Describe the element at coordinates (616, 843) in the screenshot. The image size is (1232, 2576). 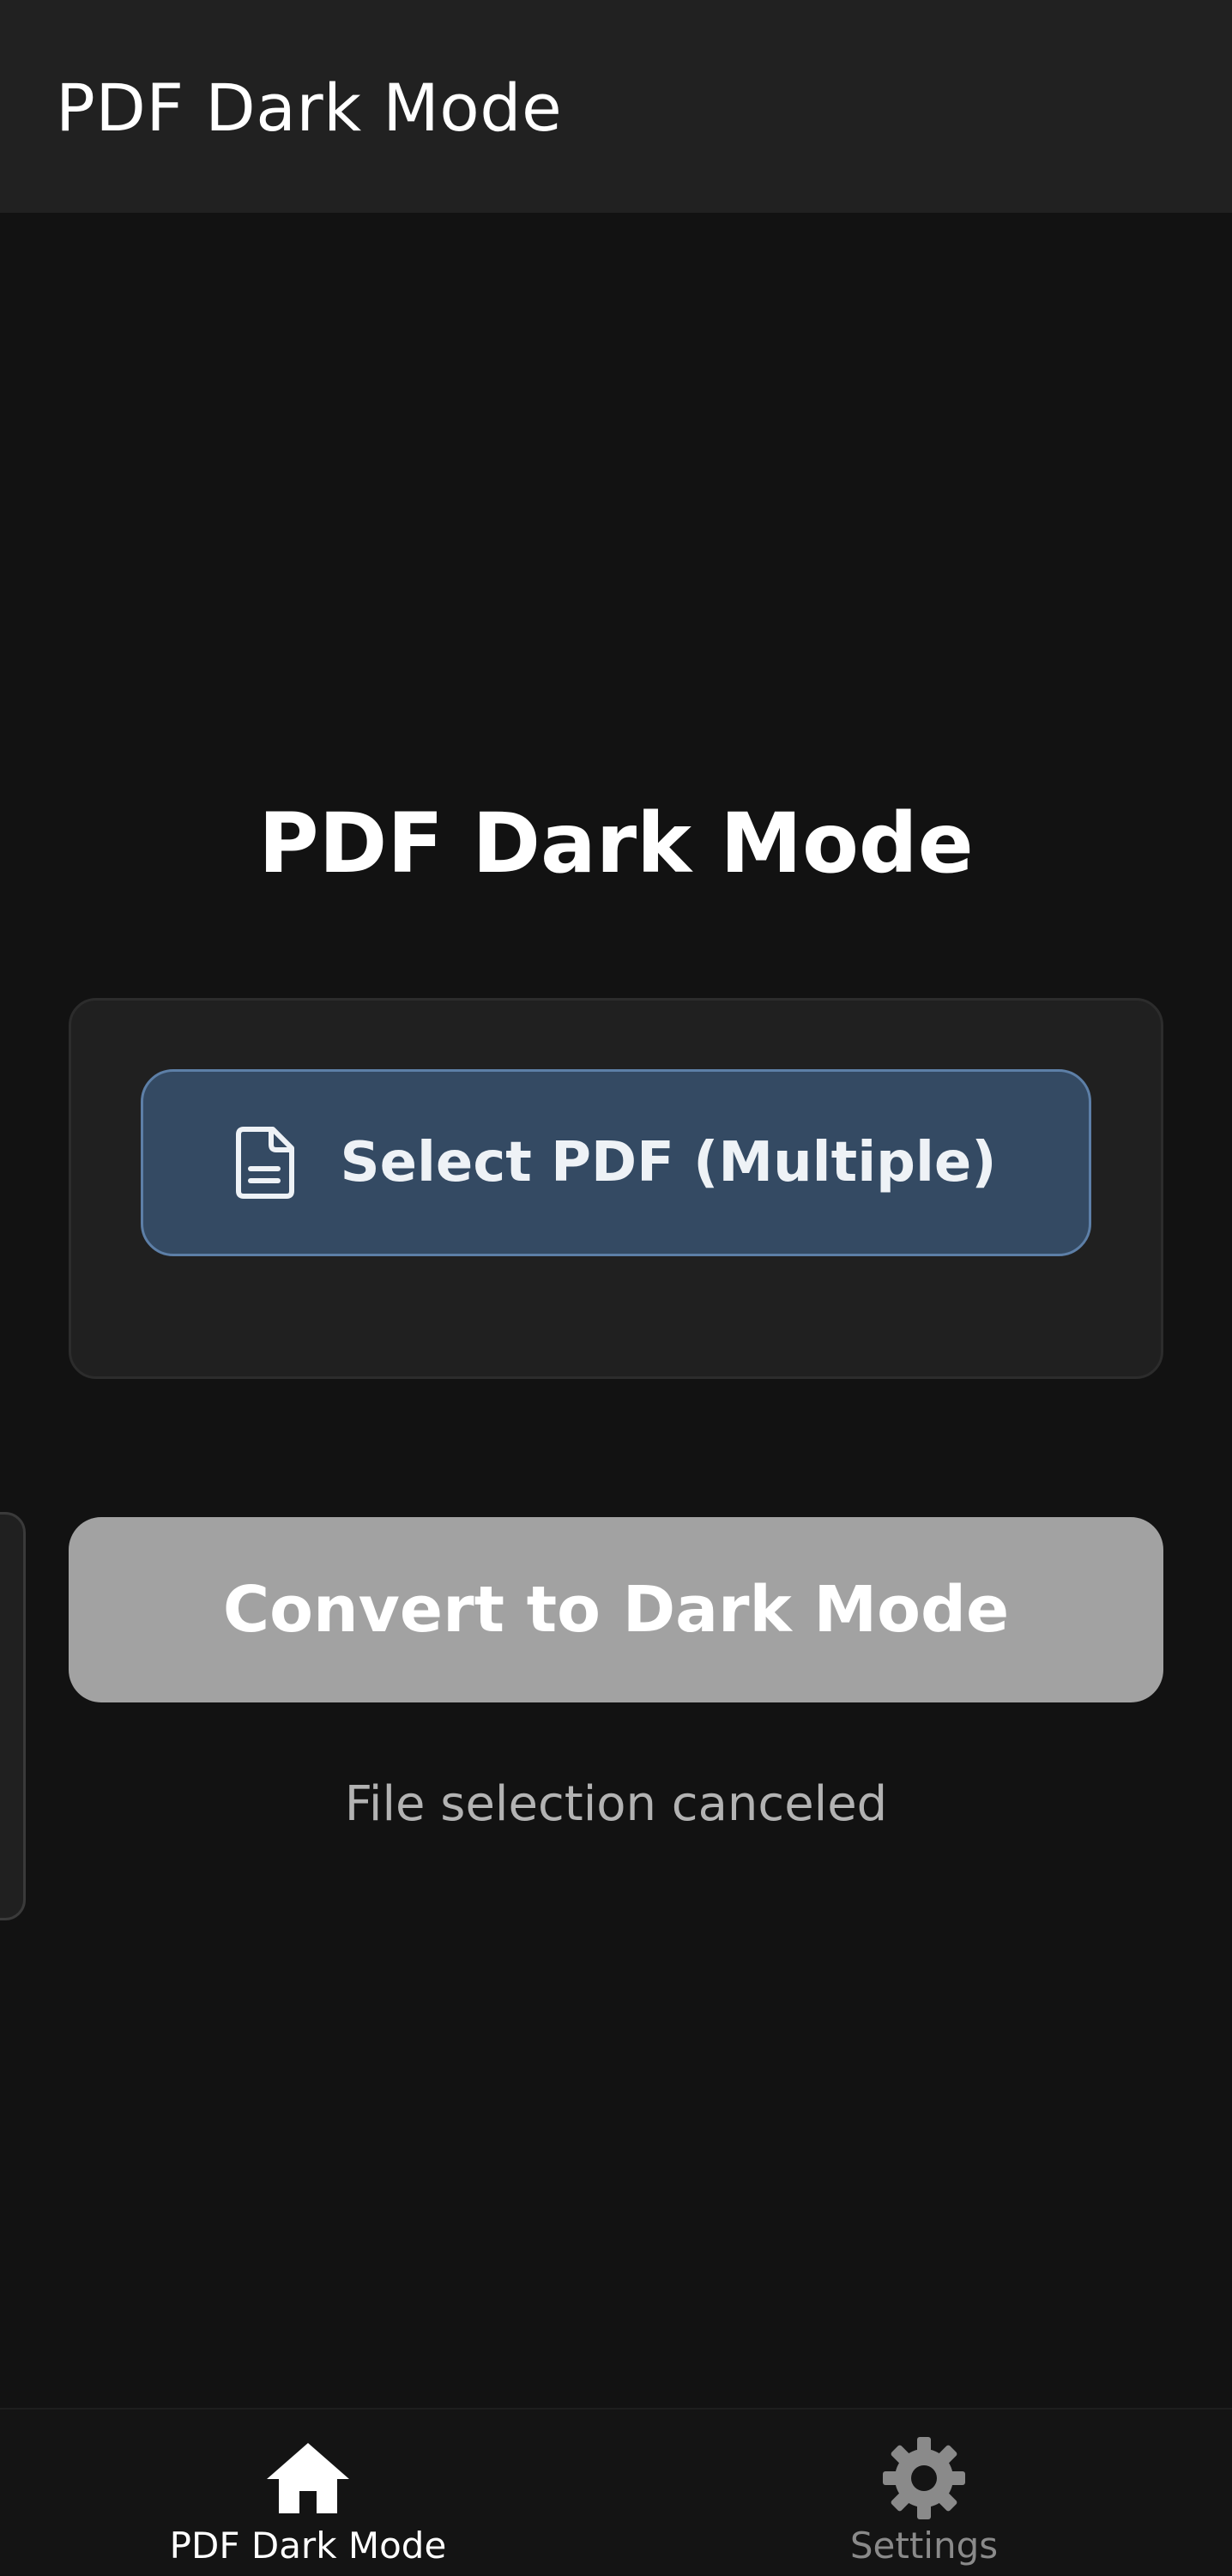
I see `page-heading: PDF Dark Mode` at that location.